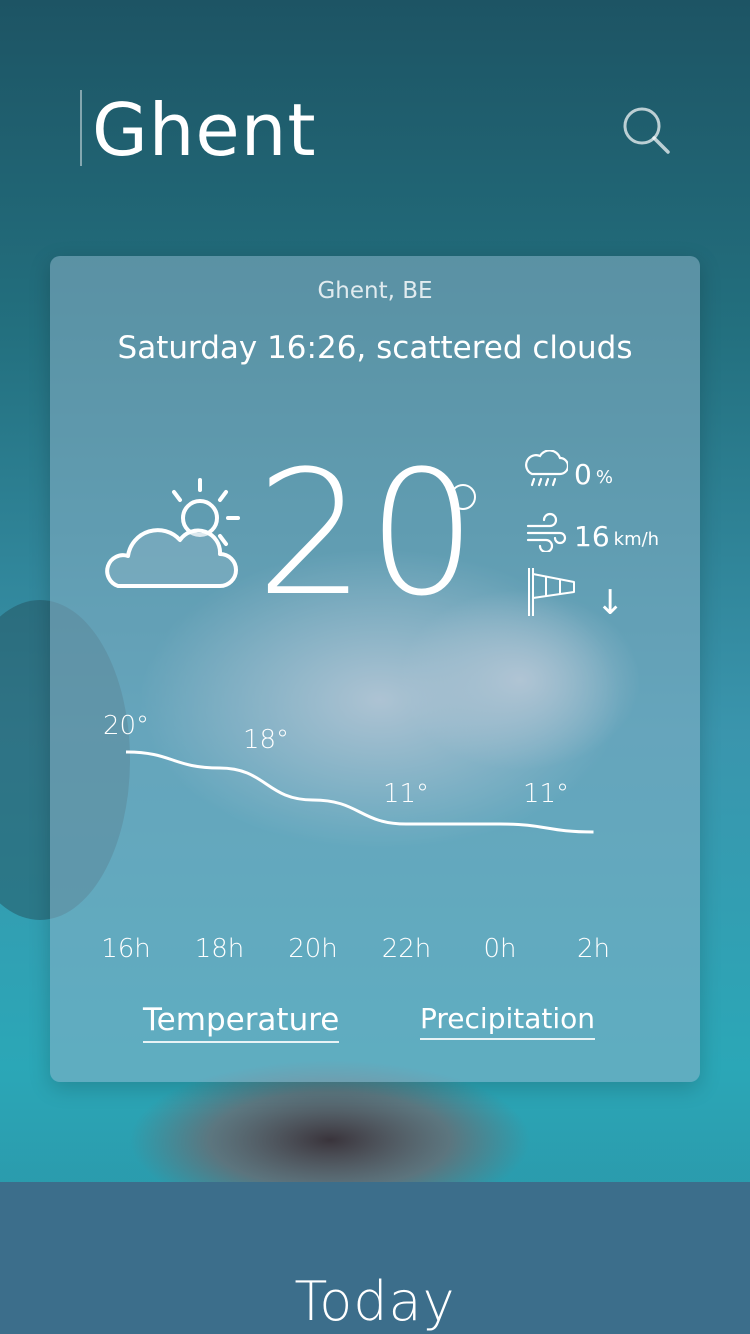  What do you see at coordinates (508, 1021) in the screenshot?
I see `tab-precipitation: Precipitation` at bounding box center [508, 1021].